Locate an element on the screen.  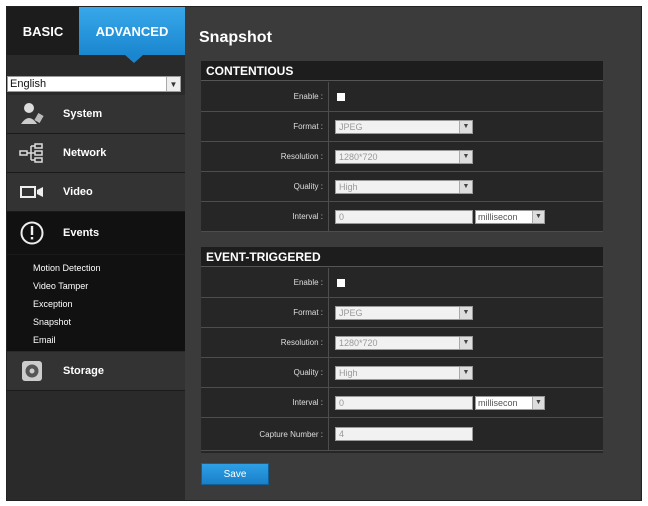
sidebar-item-label: System is located at coordinates (83, 114).